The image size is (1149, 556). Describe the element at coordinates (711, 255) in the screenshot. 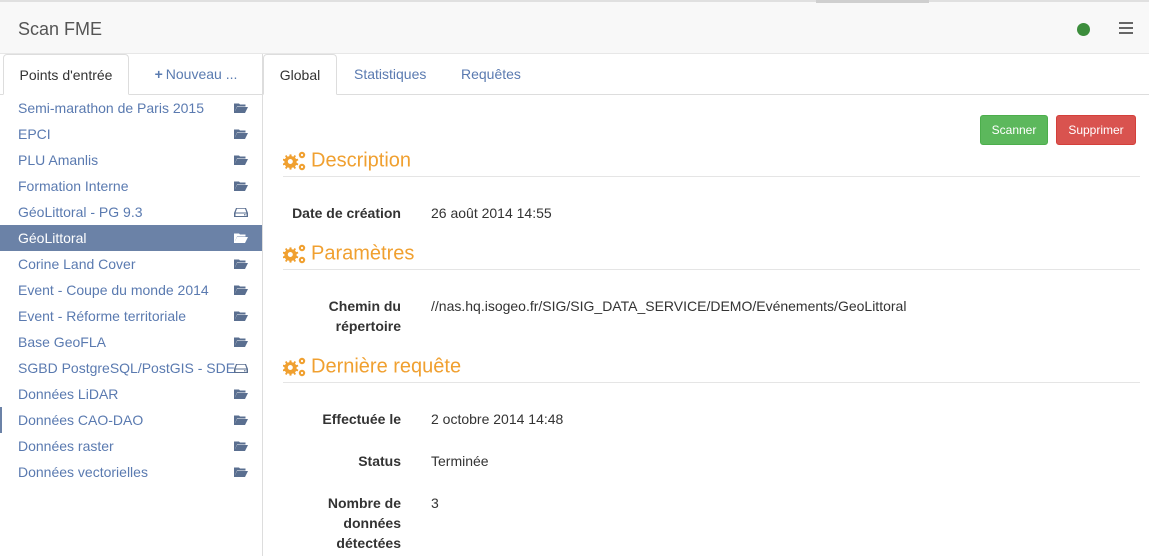

I see `parameters-heading: Paramètres` at that location.